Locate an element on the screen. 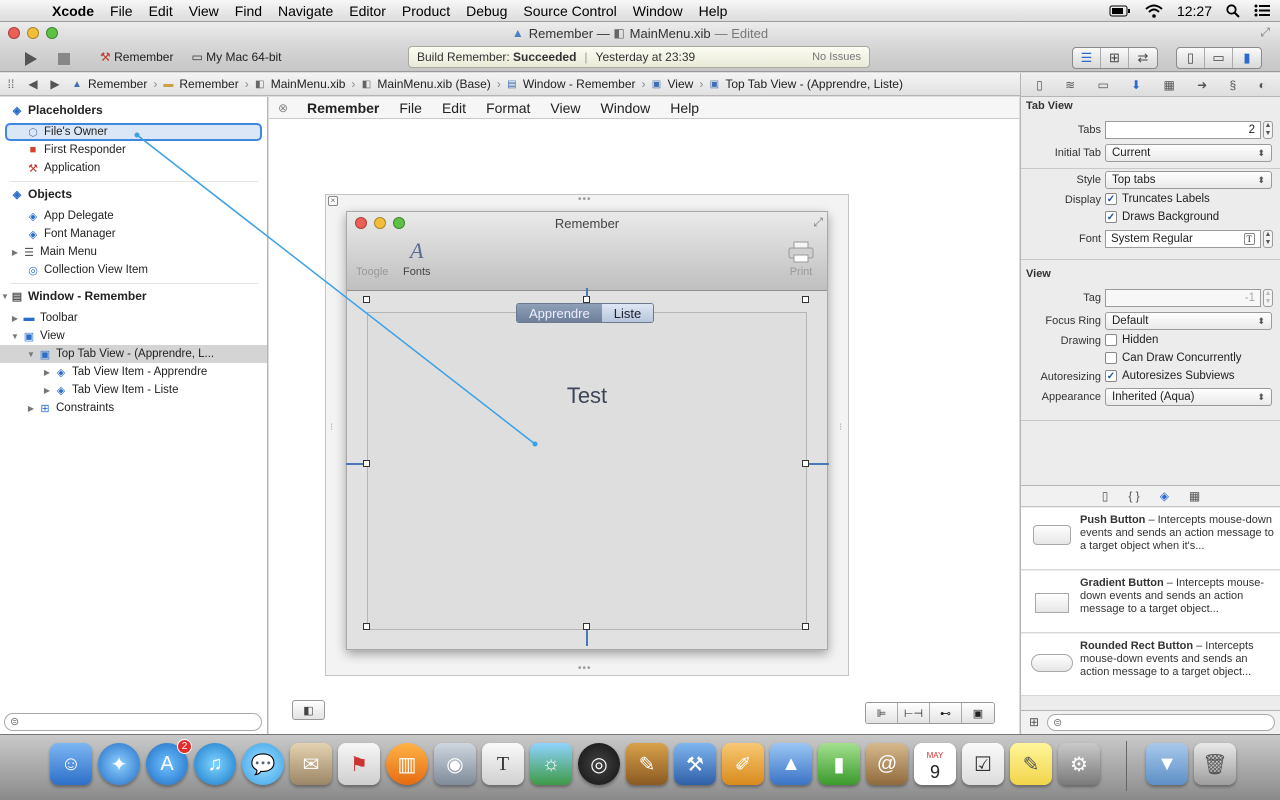 The image size is (1280, 800). clock: 12:27 is located at coordinates (1194, 11).